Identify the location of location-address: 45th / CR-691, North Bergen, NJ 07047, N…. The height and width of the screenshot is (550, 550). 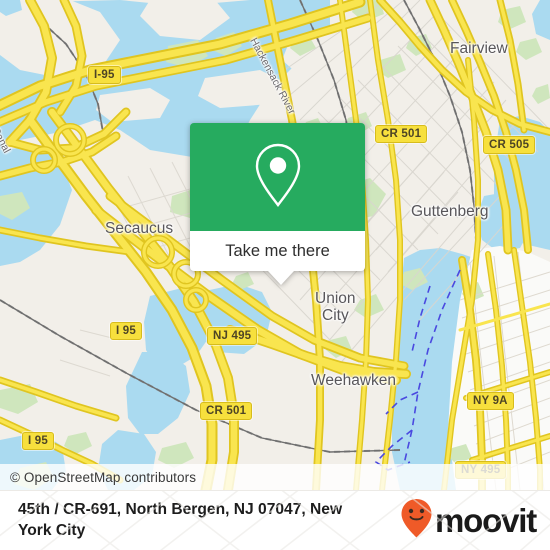
(180, 520).